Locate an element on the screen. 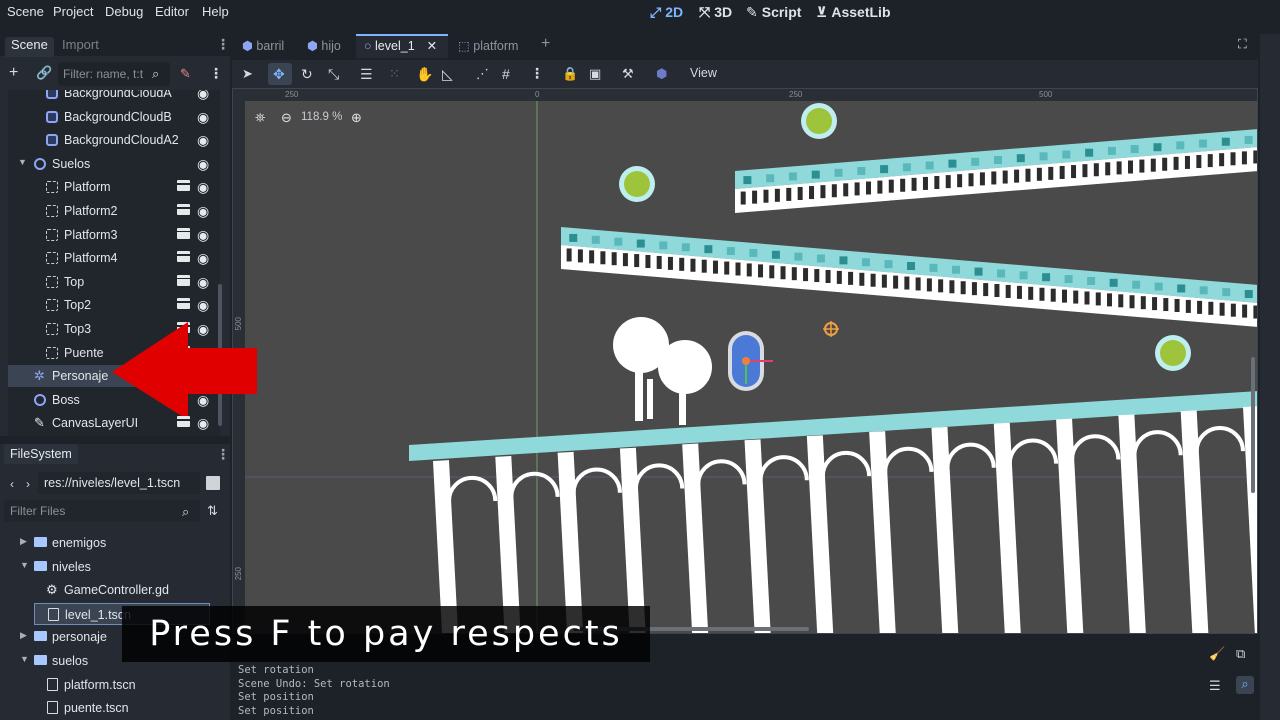 The width and height of the screenshot is (1280, 720). menu-editor: Editor is located at coordinates (172, 11).